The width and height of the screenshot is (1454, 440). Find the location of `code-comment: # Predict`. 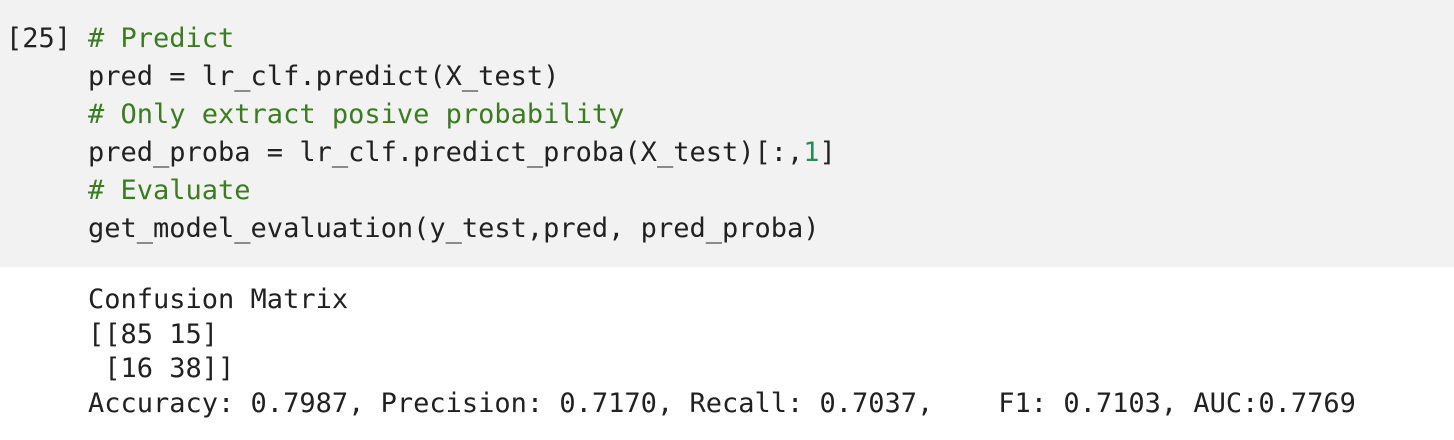

code-comment: # Predict is located at coordinates (161, 38).